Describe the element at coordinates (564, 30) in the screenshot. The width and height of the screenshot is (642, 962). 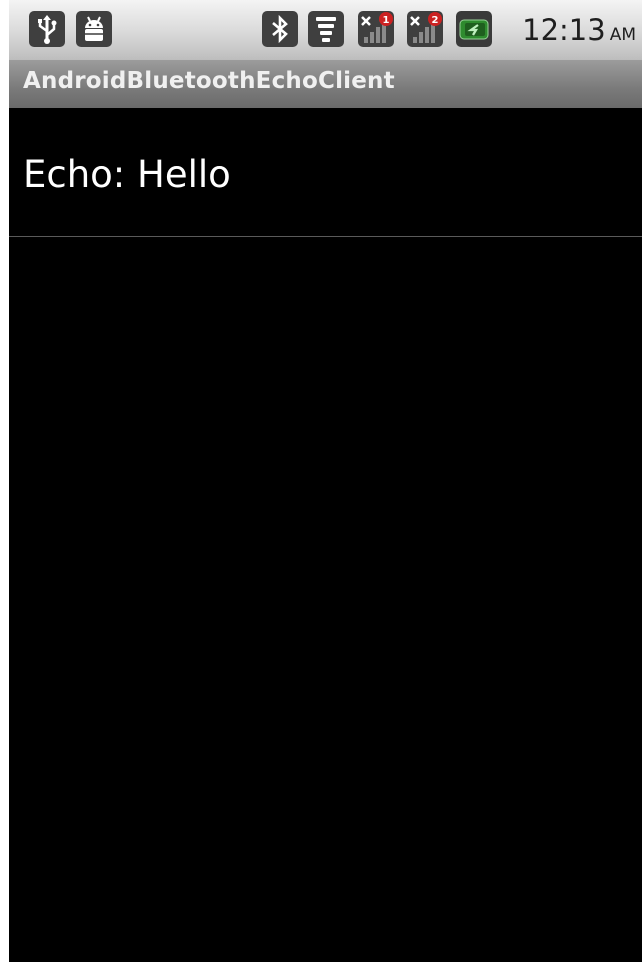
I see `clock-time: 12:13` at that location.